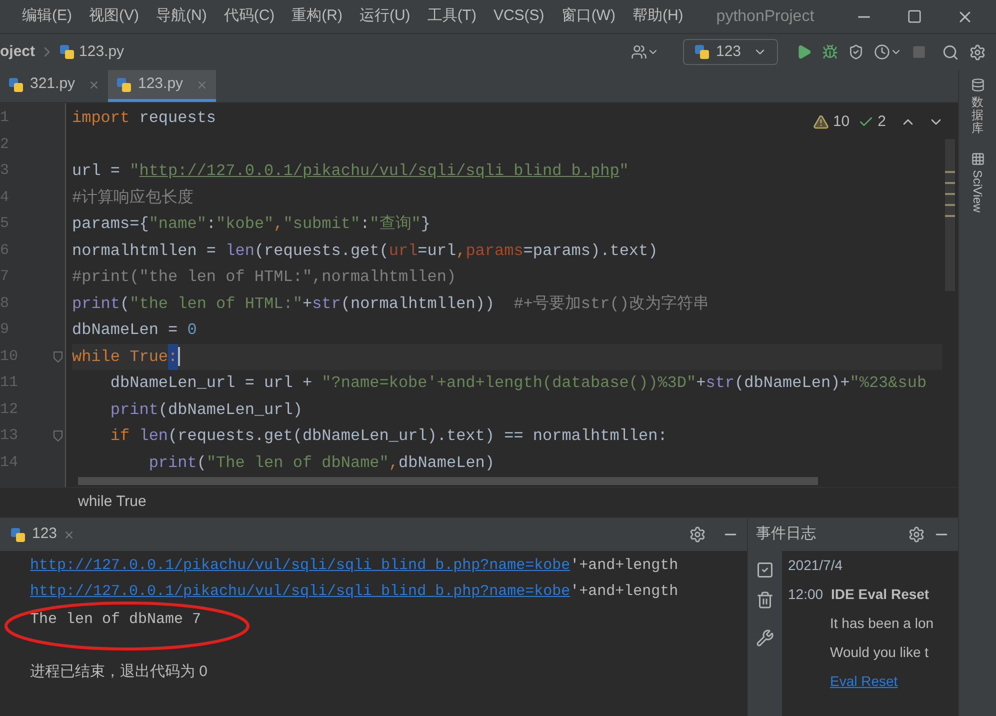  What do you see at coordinates (54, 86) in the screenshot?
I see `editor-tab: 321.py` at bounding box center [54, 86].